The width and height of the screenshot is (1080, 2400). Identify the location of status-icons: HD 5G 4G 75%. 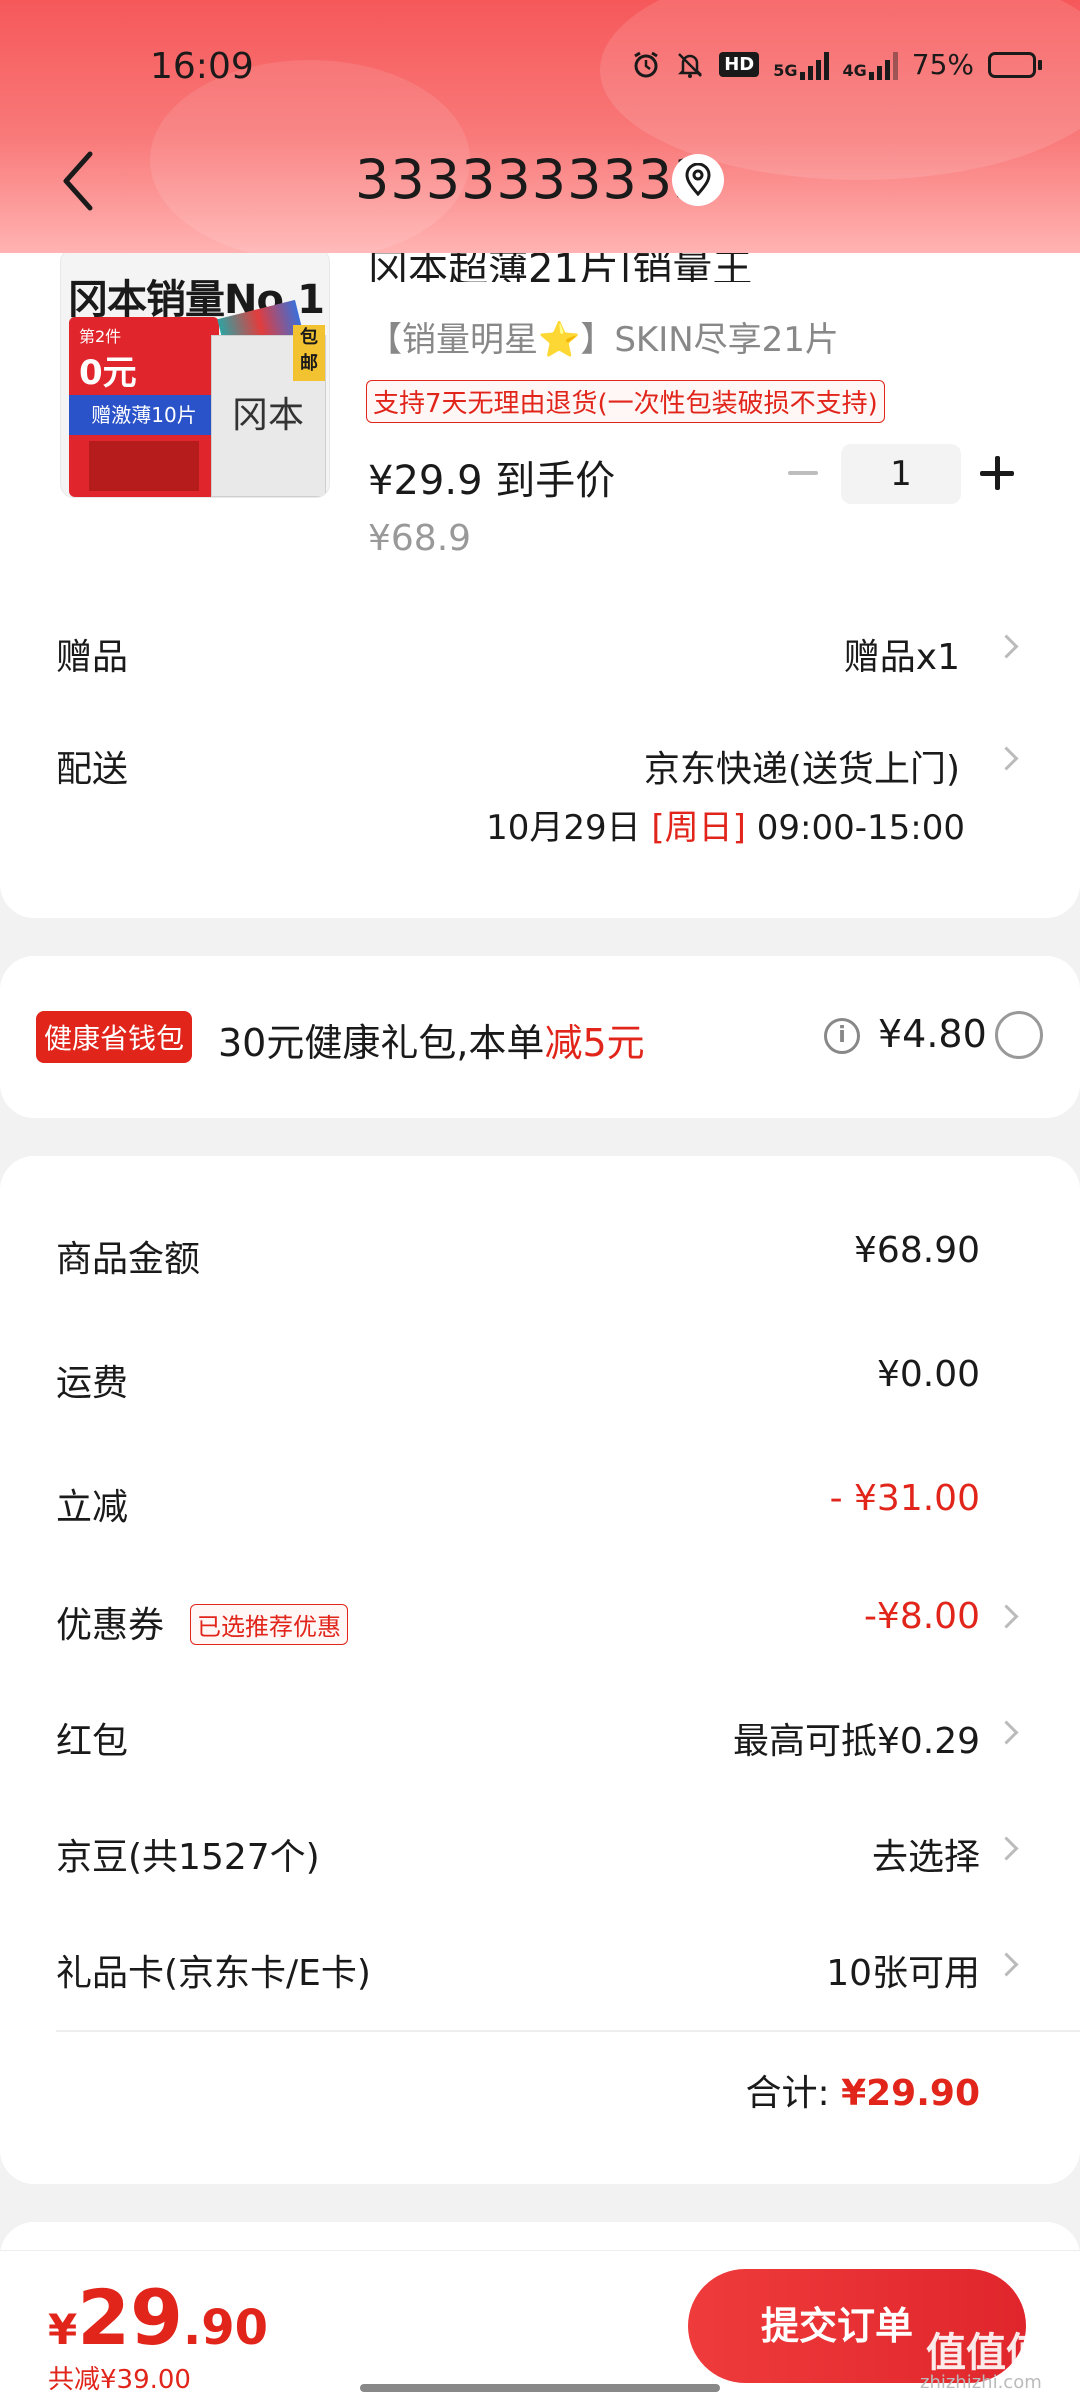
(836, 64).